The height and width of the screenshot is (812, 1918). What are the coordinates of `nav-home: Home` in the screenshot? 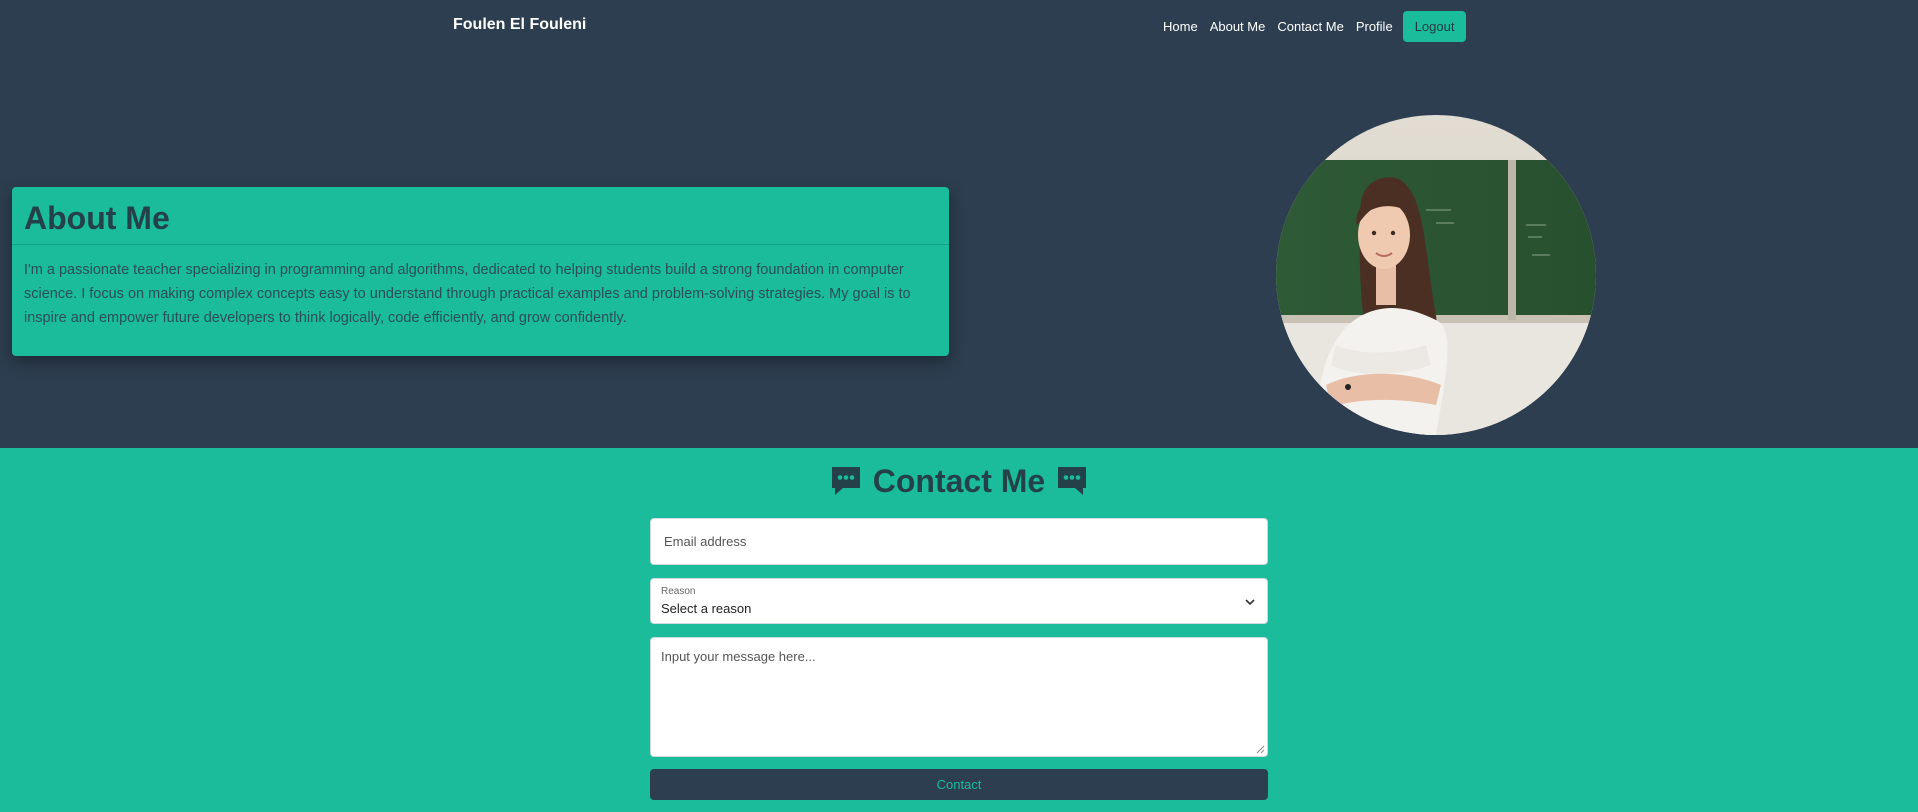 It's located at (1180, 26).